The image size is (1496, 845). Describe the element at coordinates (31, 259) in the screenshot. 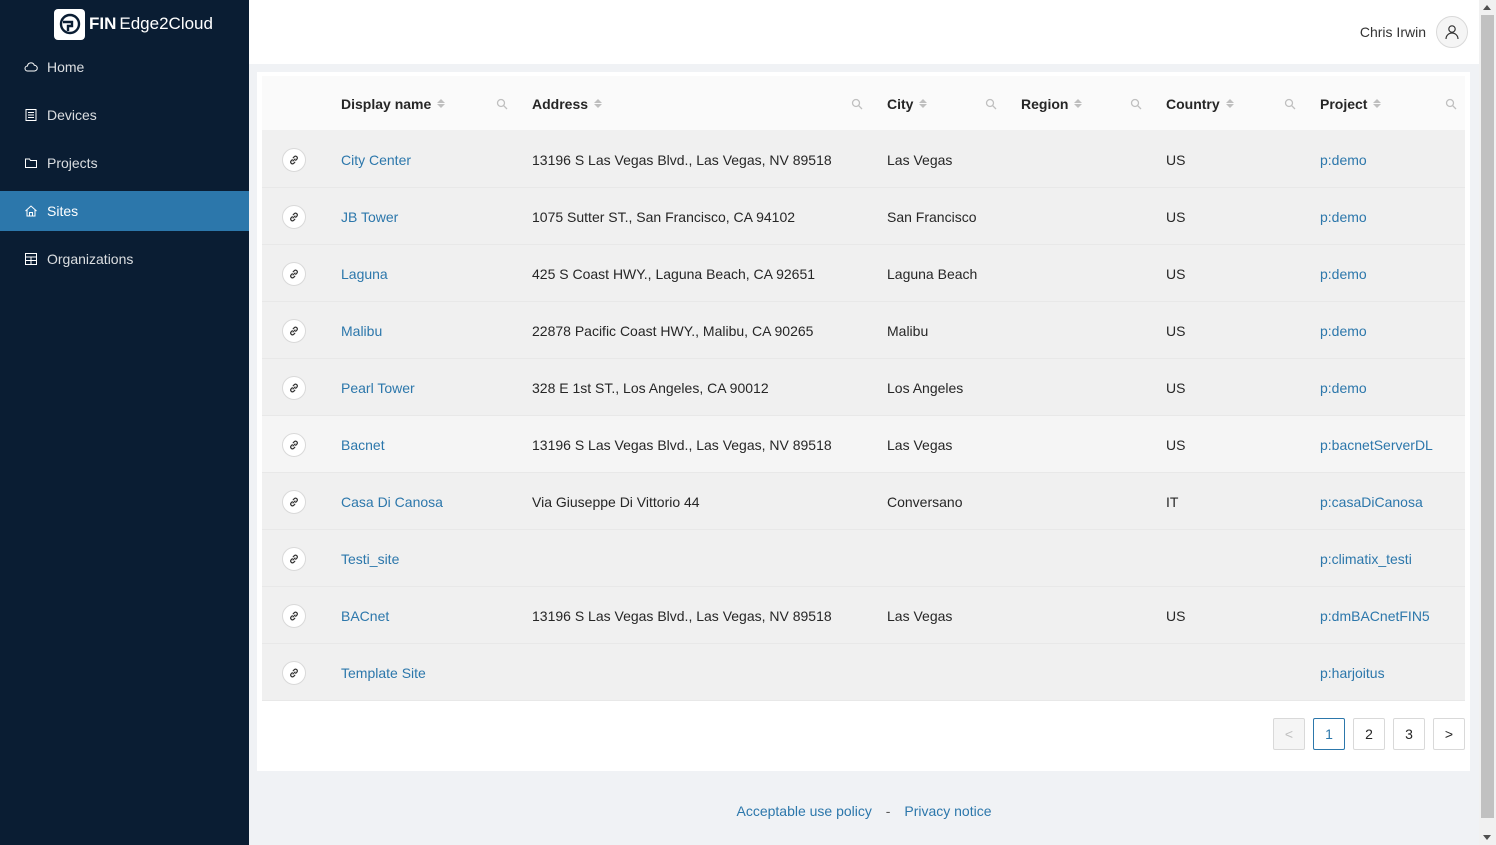

I see `building-icon` at that location.